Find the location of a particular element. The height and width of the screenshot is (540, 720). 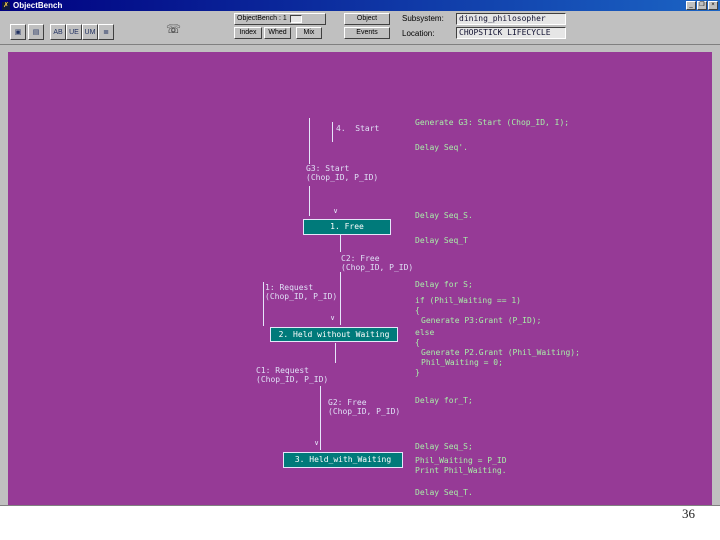

state-box: 3. Held_with_Waiting is located at coordinates (343, 460).